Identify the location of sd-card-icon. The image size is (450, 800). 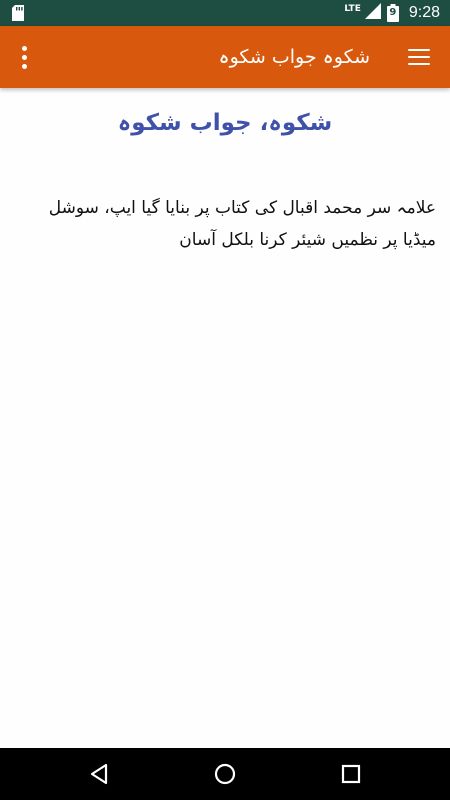
(18, 13).